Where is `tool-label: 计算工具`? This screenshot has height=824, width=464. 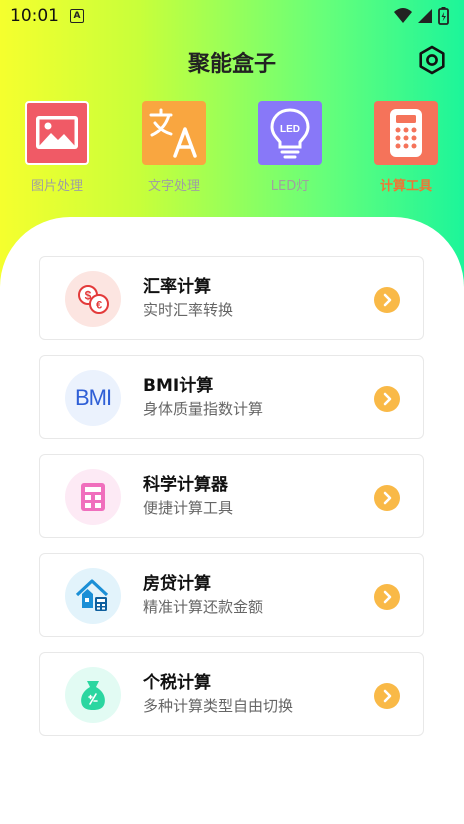
tool-label: 计算工具 is located at coordinates (405, 186).